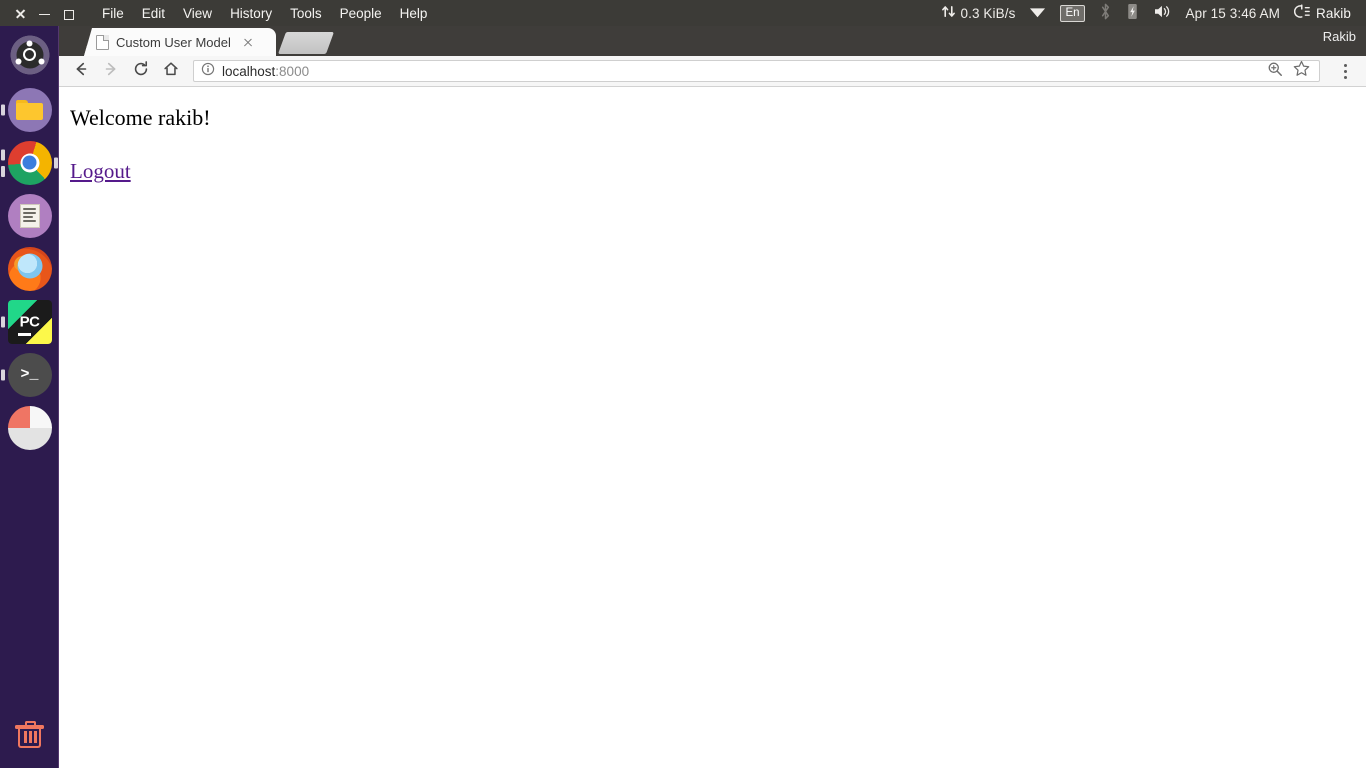 The image size is (1366, 768). I want to click on system-tray: 0.3 KiB/s En Apr 15 3:46 AM Rakib, so click(1150, 13).